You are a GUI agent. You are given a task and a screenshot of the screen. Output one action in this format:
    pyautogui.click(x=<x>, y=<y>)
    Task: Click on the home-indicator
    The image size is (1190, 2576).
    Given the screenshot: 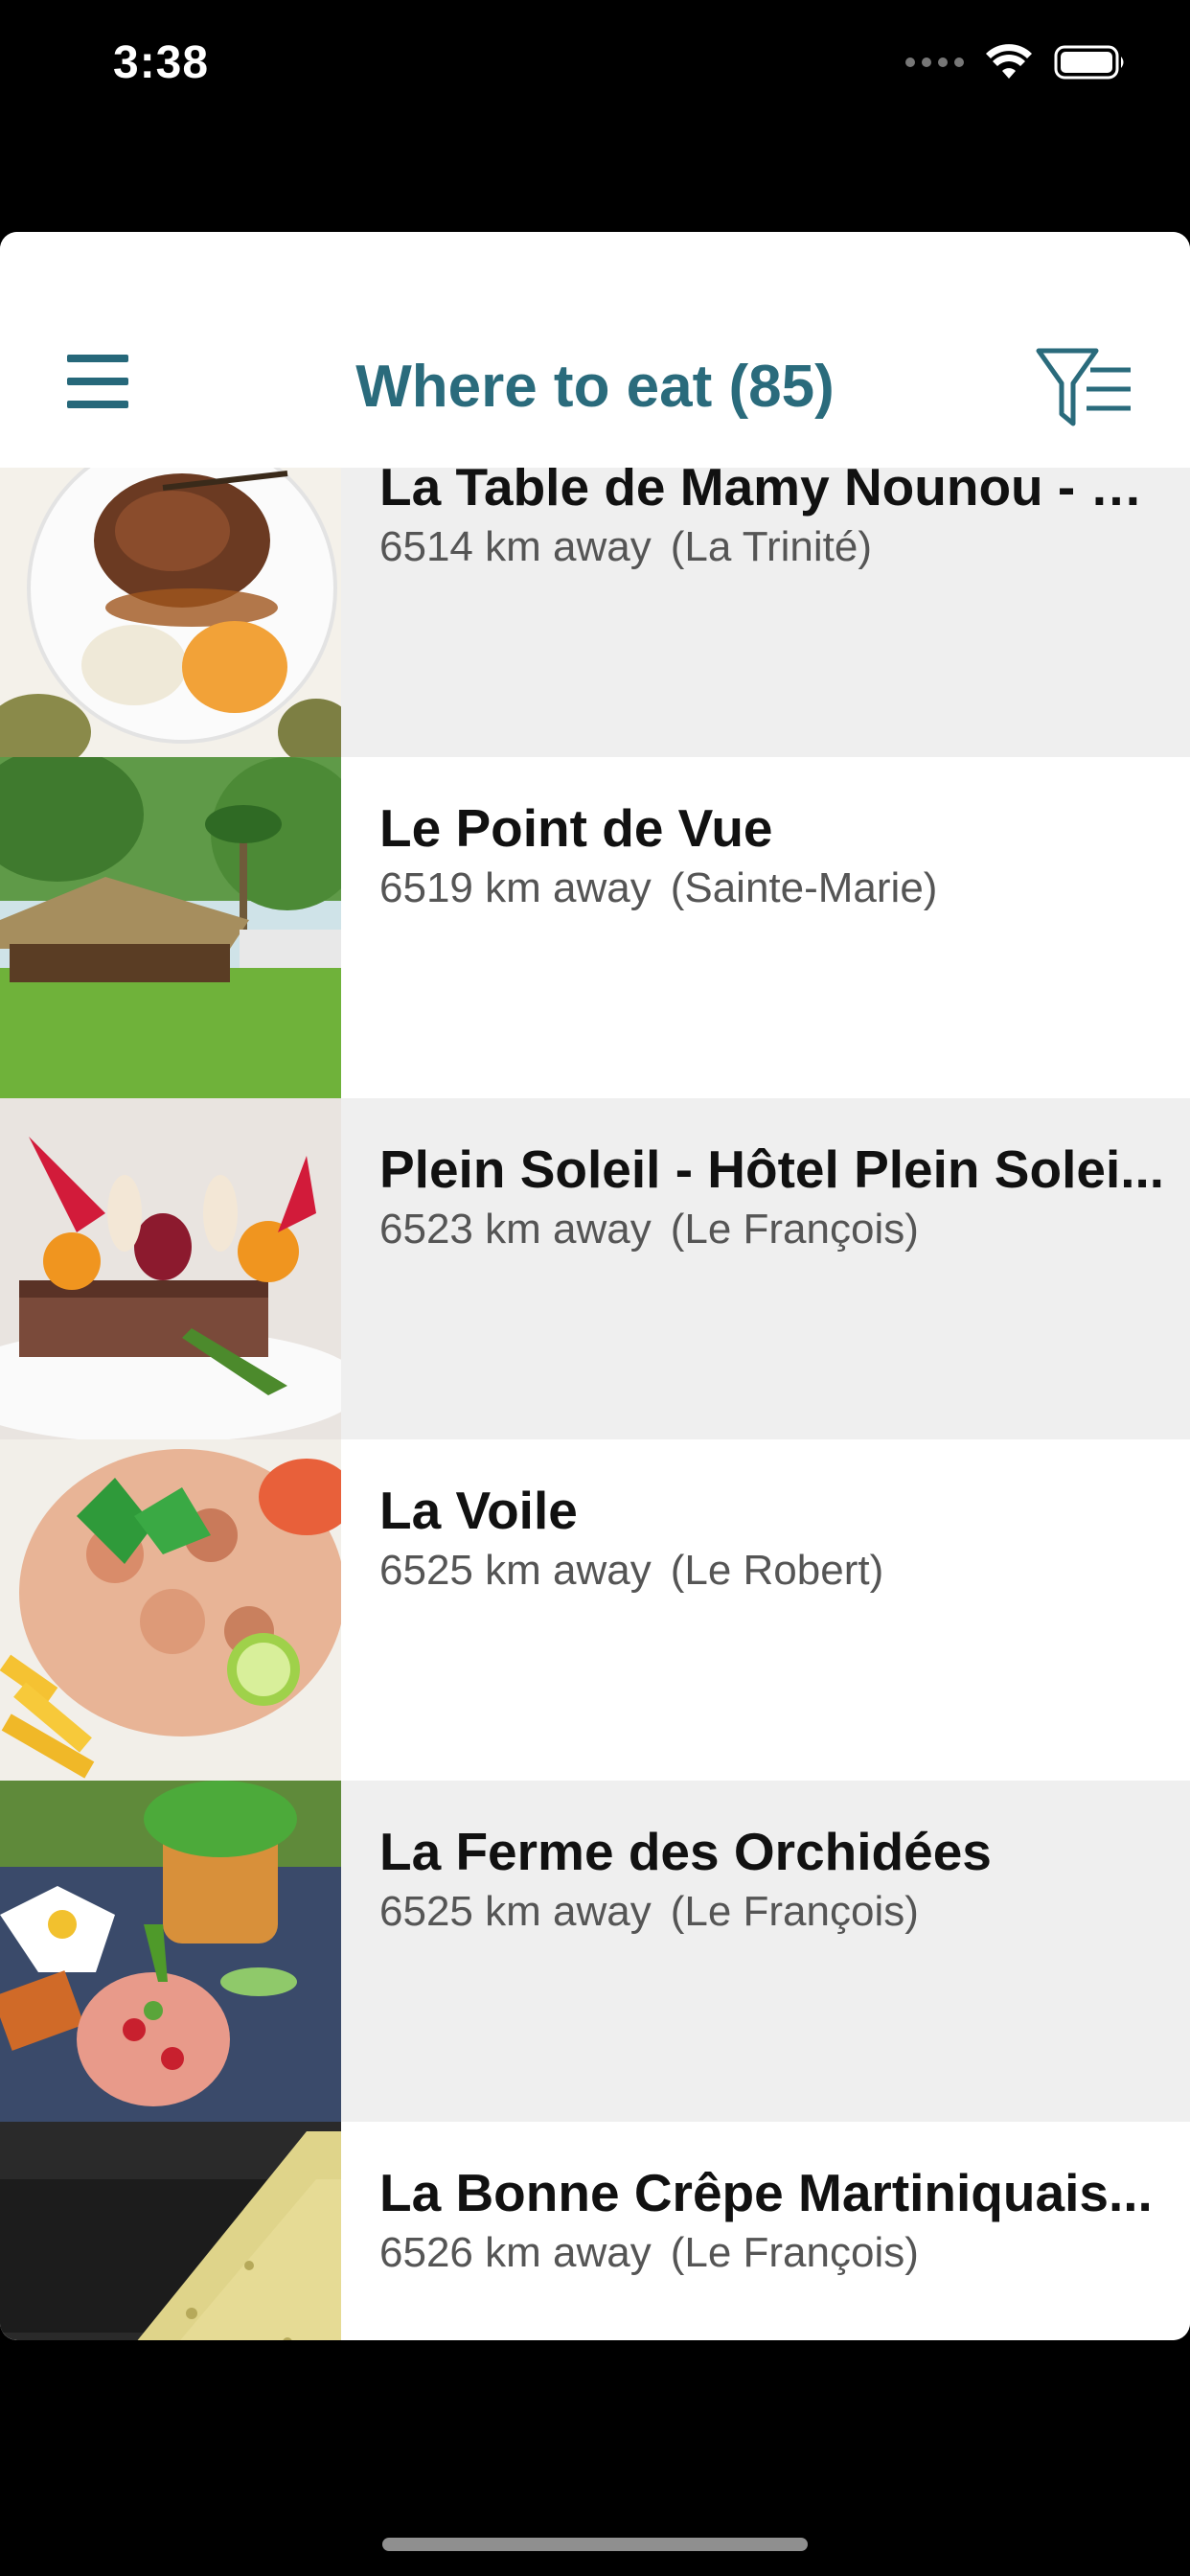 What is the action you would take?
    pyautogui.click(x=595, y=2544)
    